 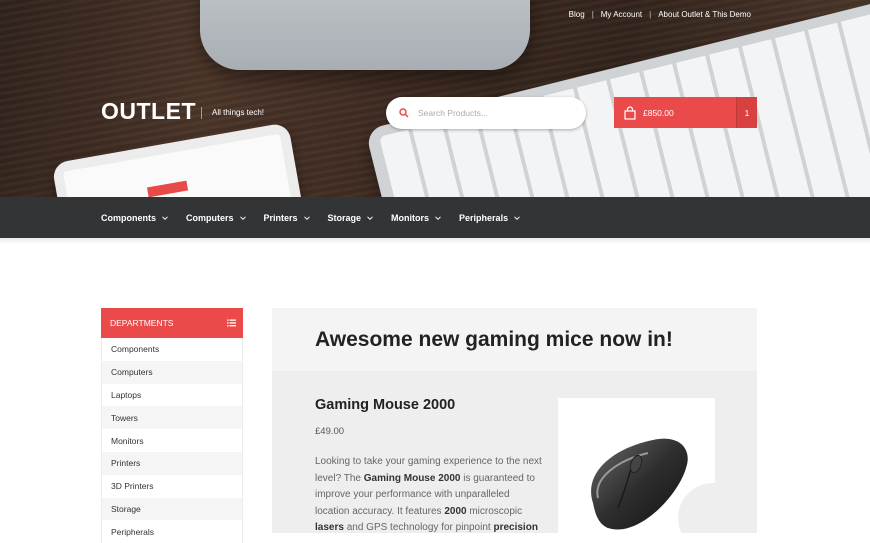 I want to click on nav-item-storage: Storage, so click(x=351, y=218).